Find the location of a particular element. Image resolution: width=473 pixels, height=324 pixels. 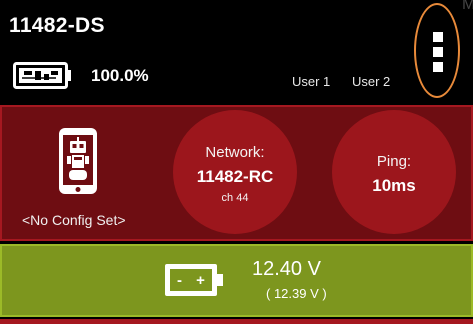

minus-sign: - is located at coordinates (180, 280).